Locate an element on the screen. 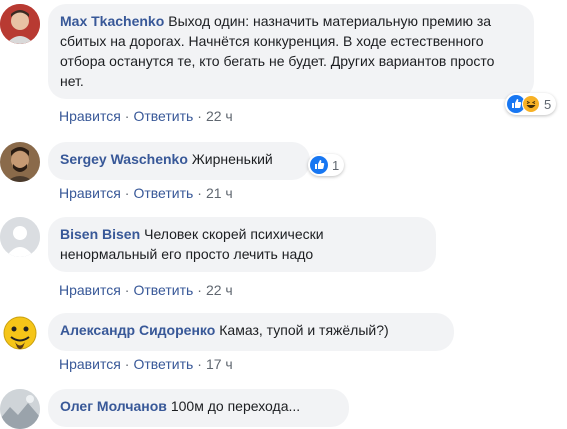 The height and width of the screenshot is (429, 567). default-avatar-icon is located at coordinates (20, 237).